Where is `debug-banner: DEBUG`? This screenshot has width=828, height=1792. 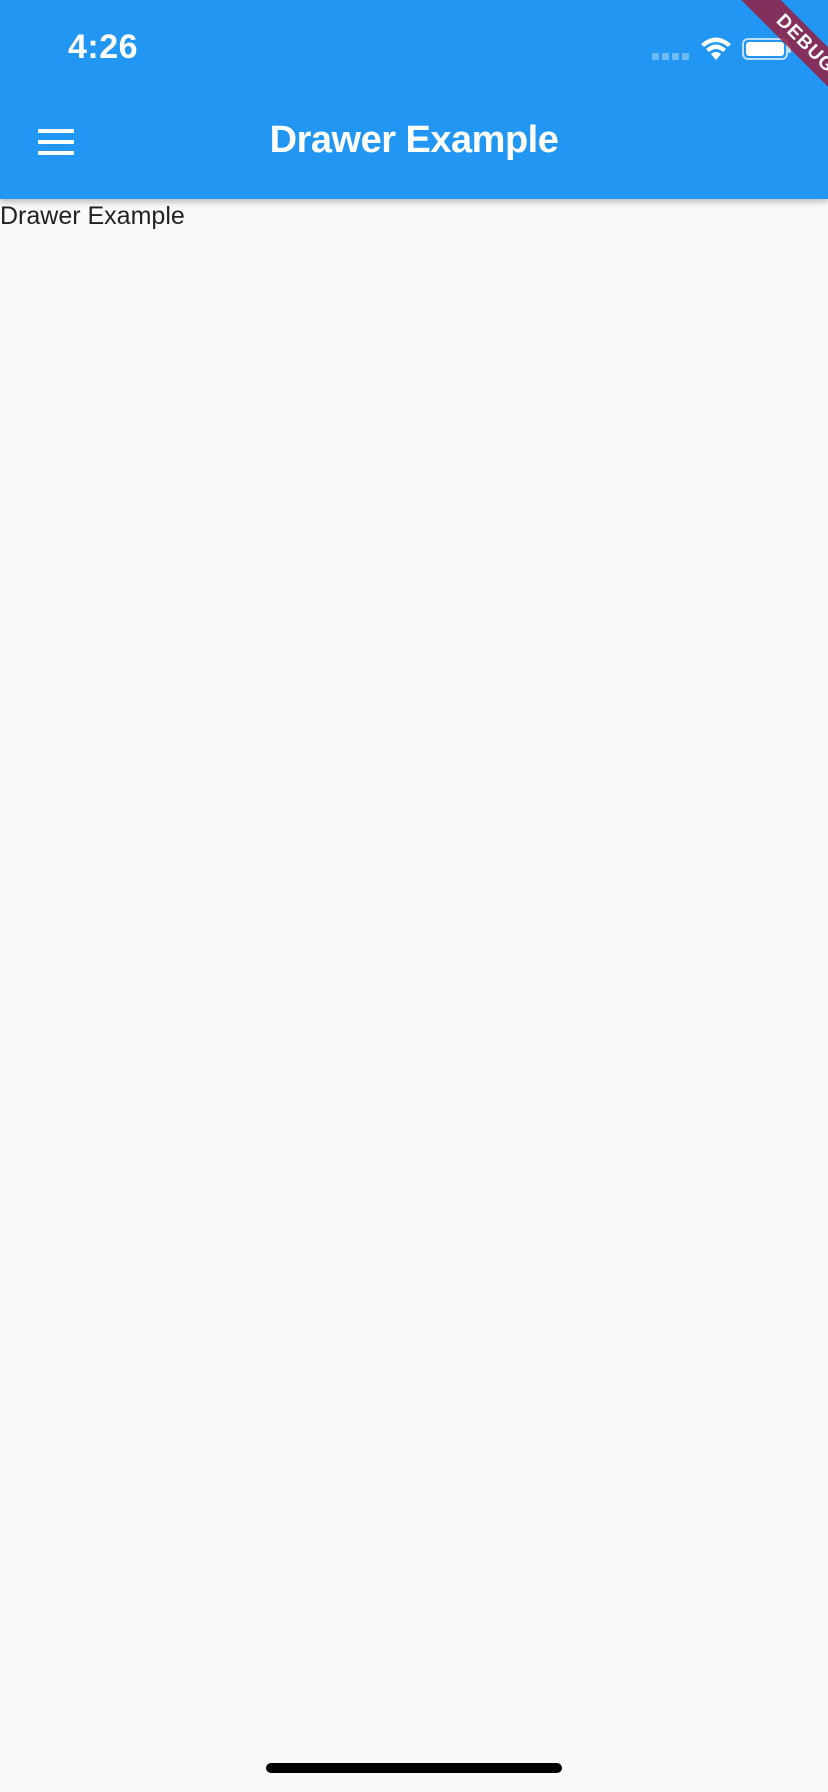
debug-banner: DEBUG is located at coordinates (772, 56).